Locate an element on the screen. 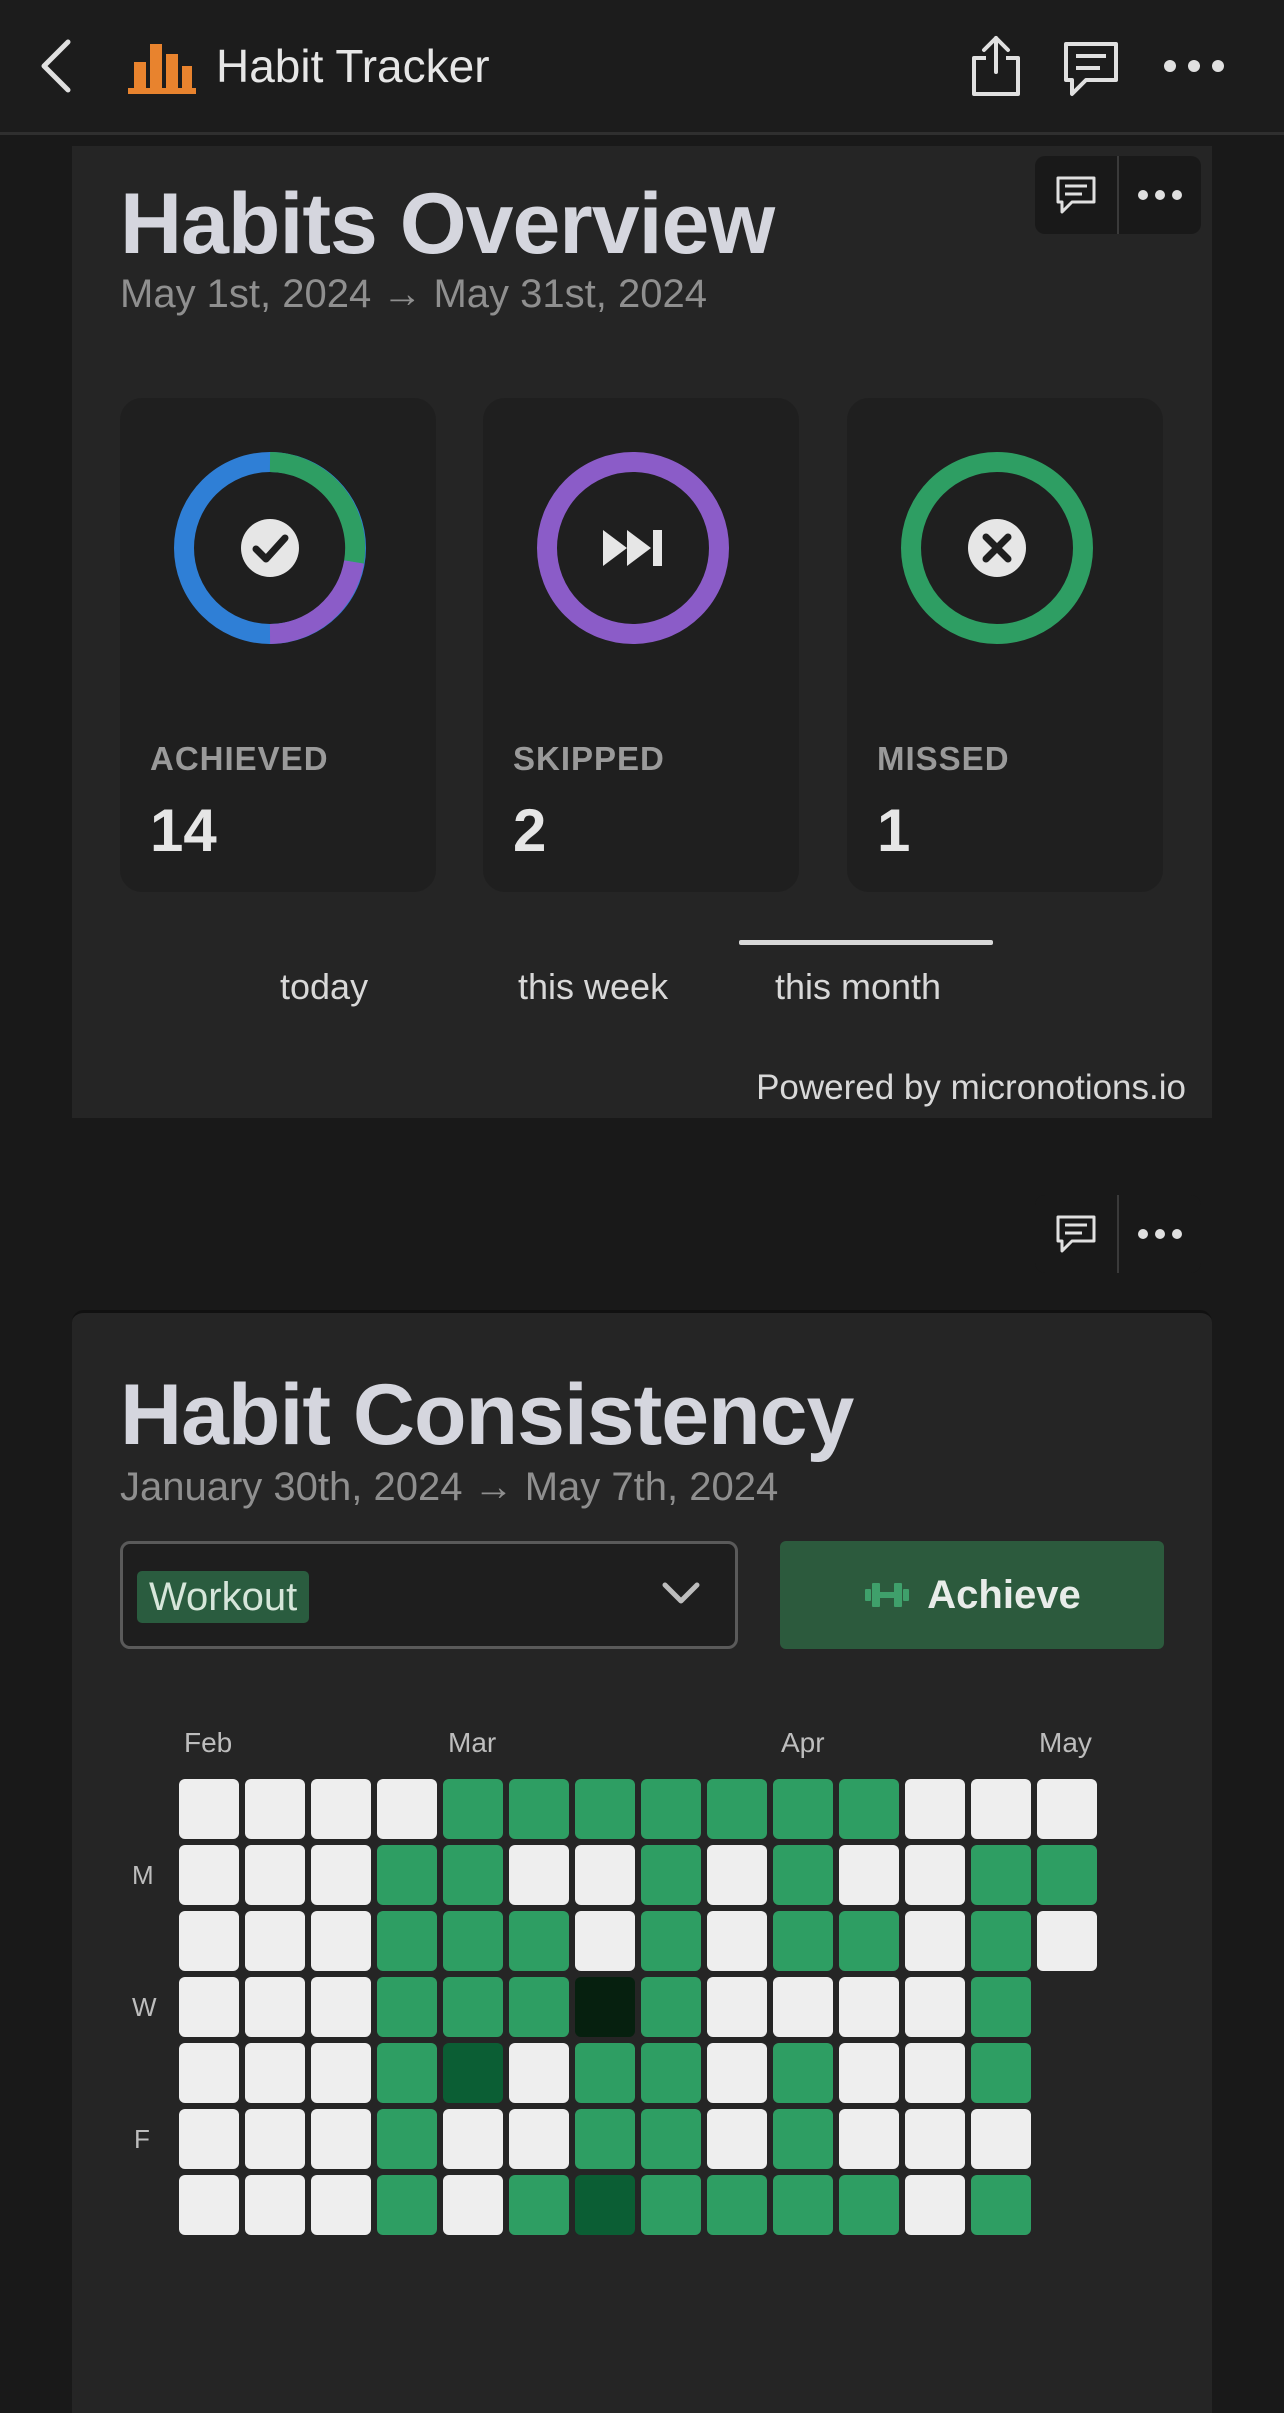 The width and height of the screenshot is (1284, 2413). card-comment-button is located at coordinates (1076, 195).